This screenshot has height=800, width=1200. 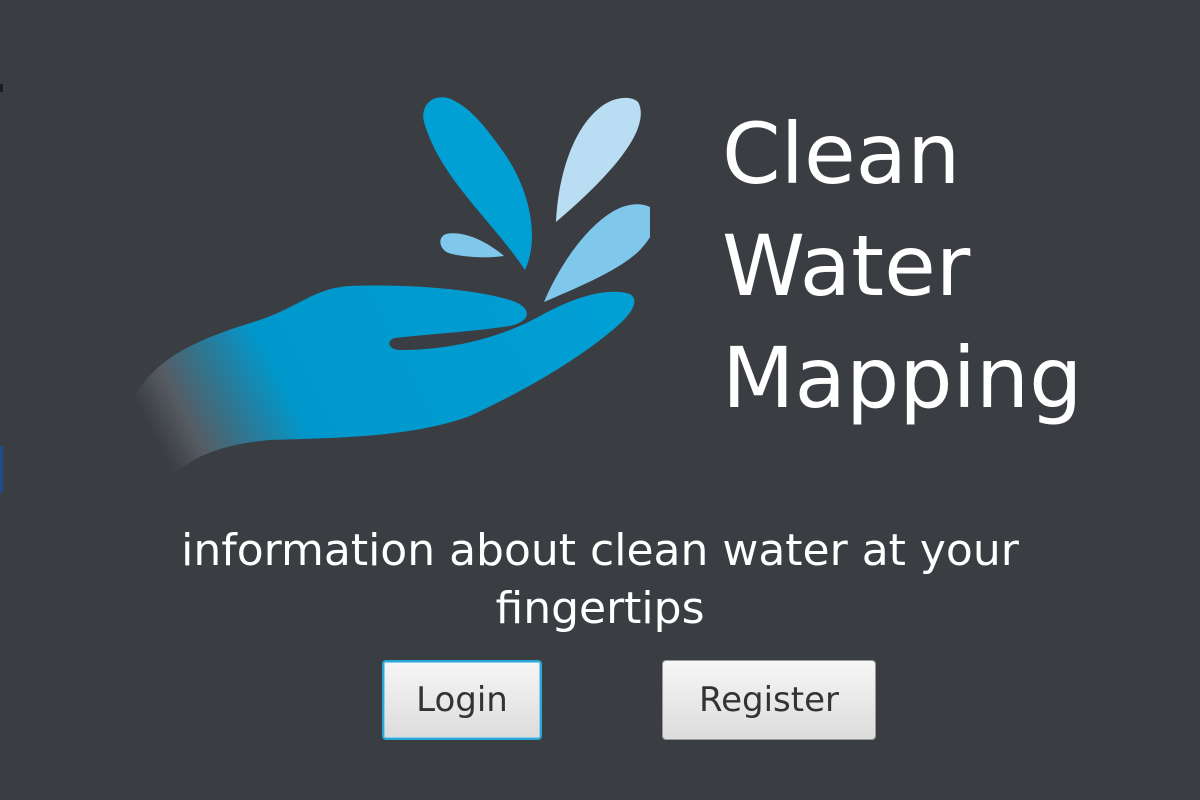 I want to click on droplet-small, so click(x=472, y=245).